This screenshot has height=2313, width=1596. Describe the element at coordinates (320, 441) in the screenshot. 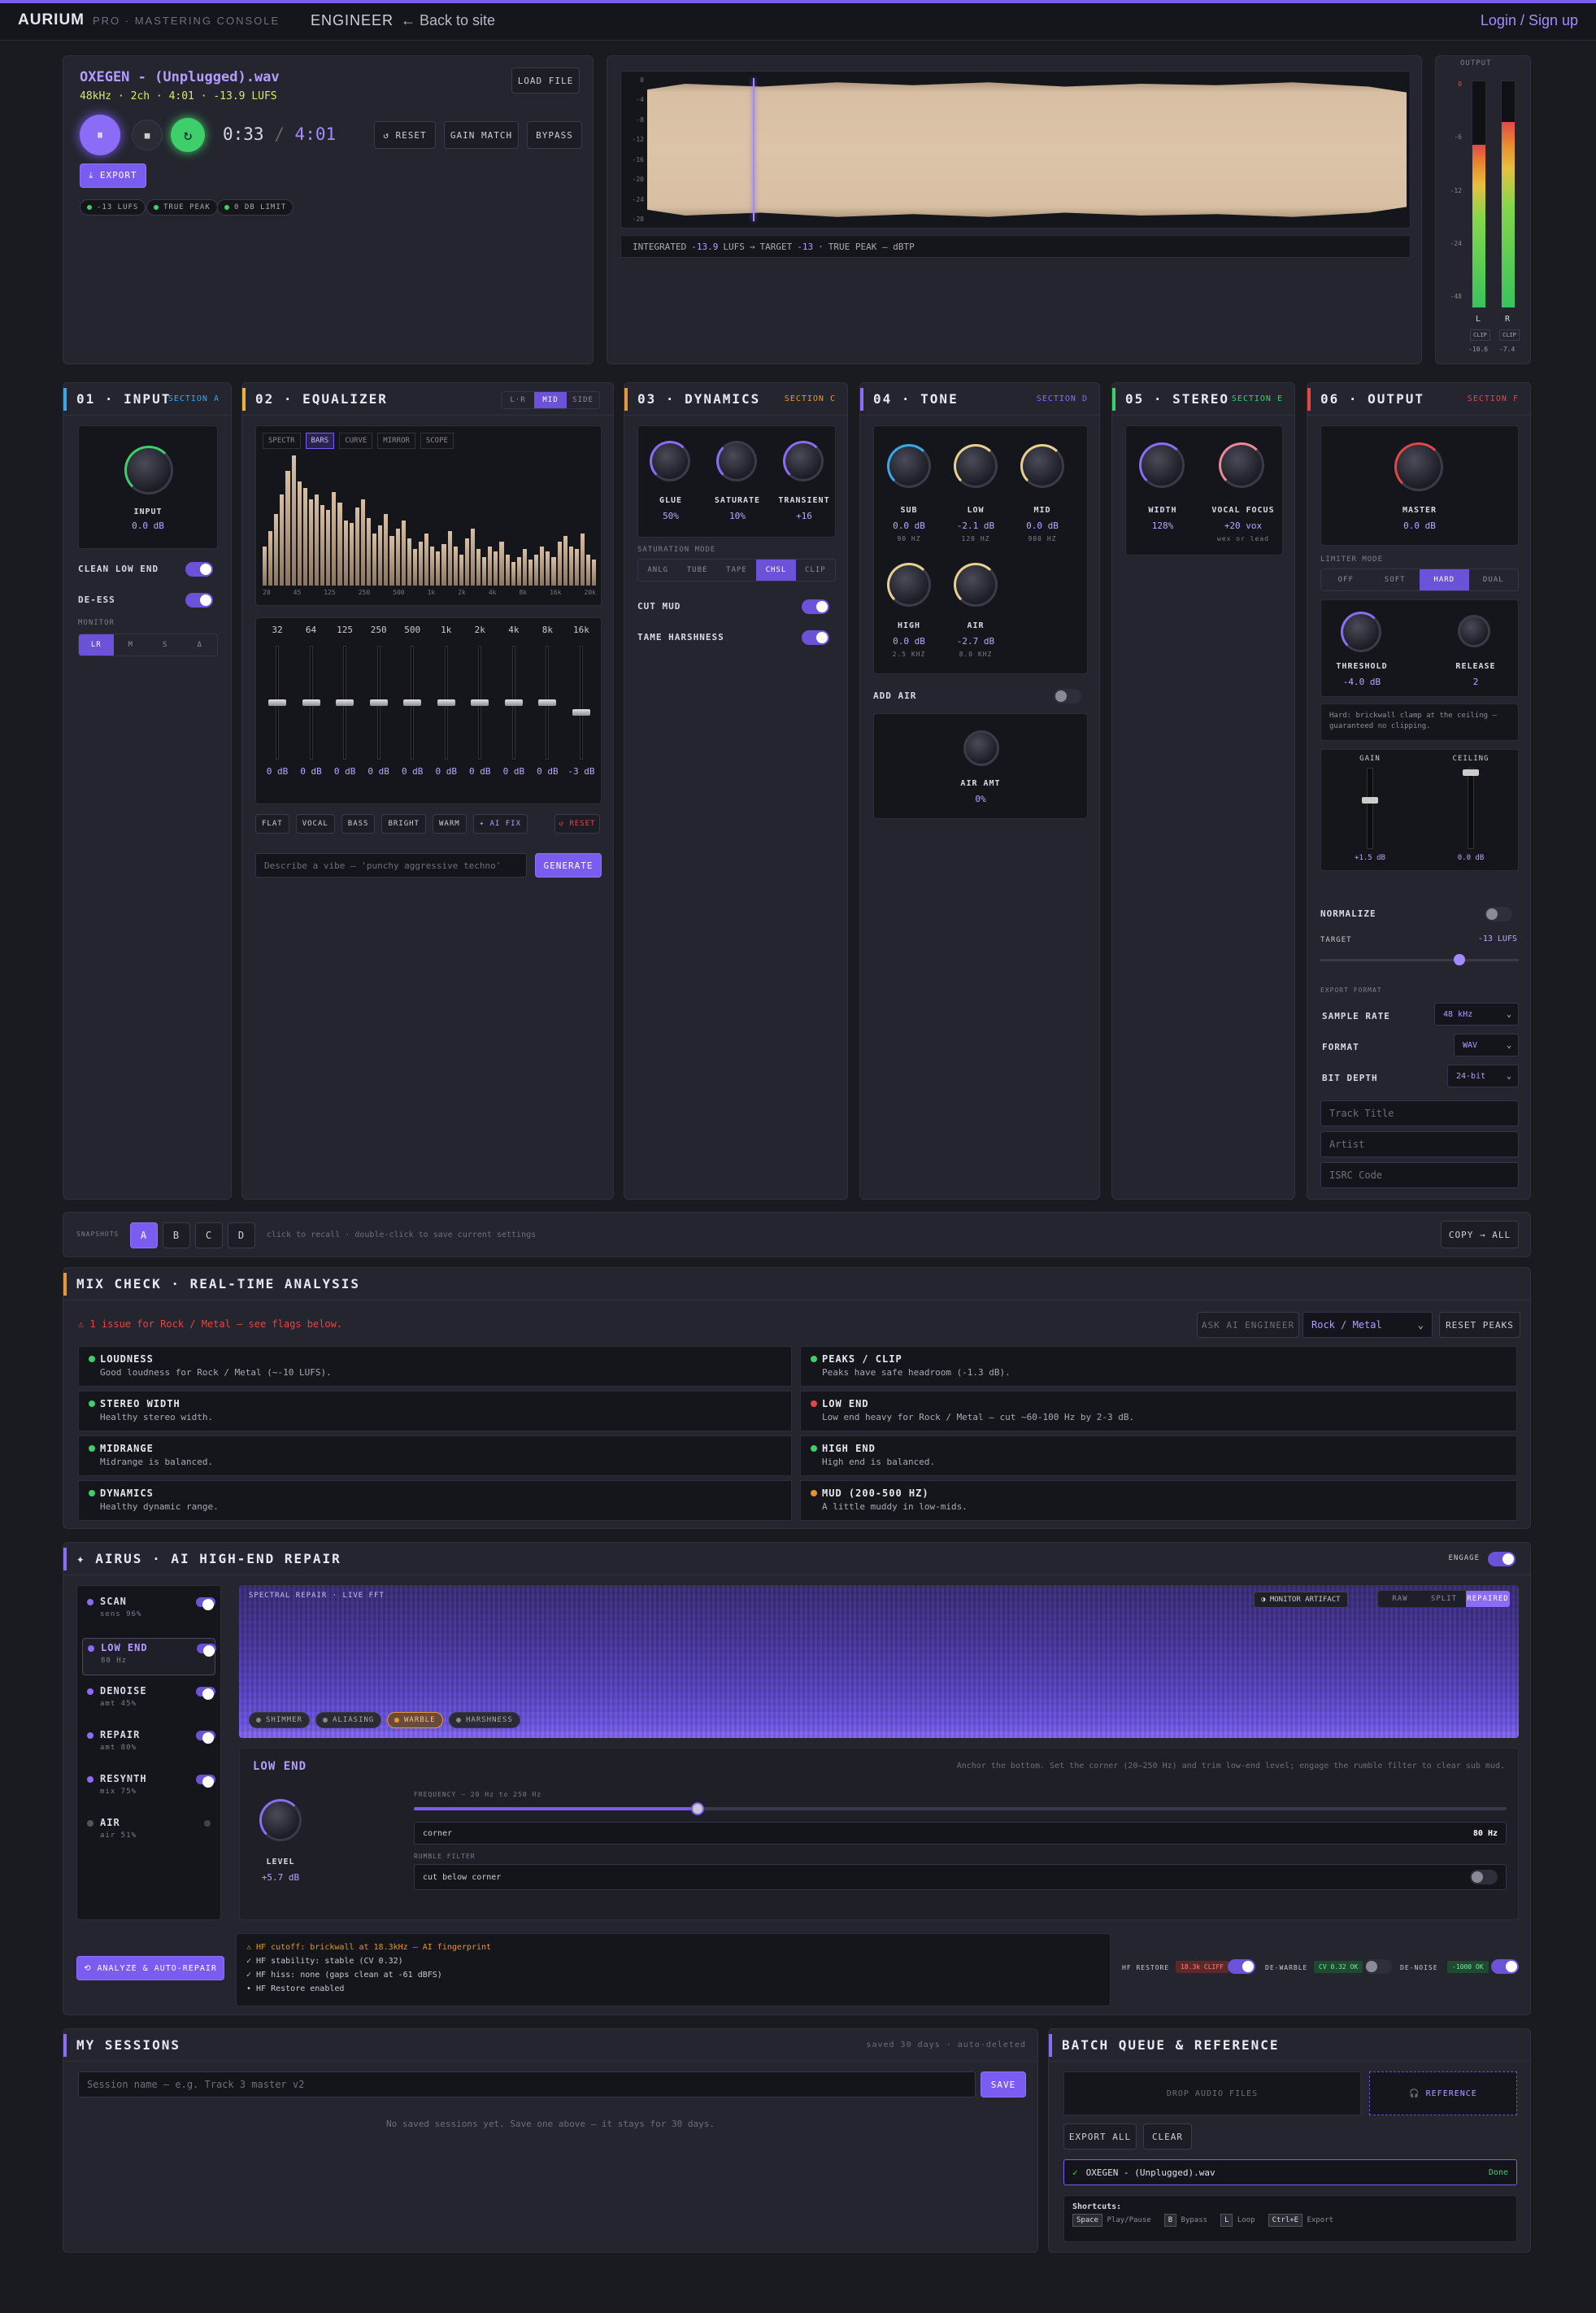

I see `view-bars: BARS` at that location.